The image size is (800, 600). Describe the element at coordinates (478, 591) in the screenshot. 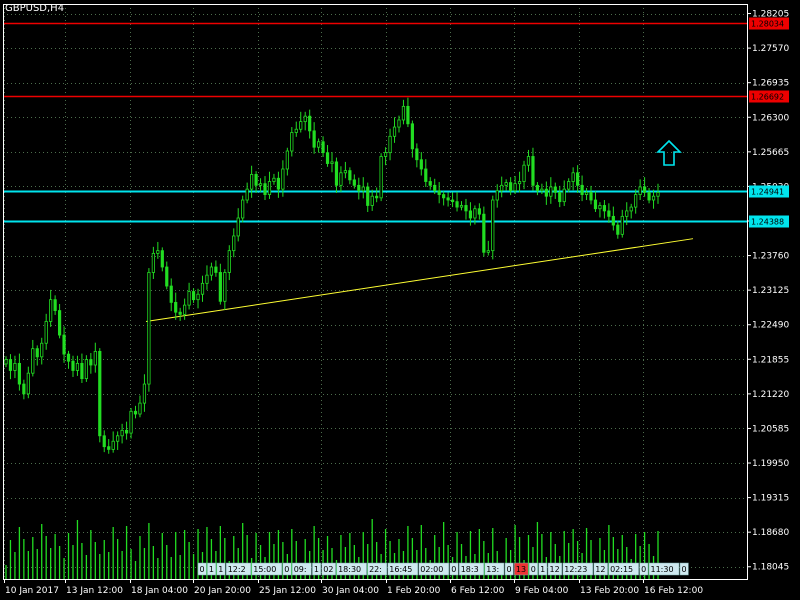

I see `time-tick-label: 6 Feb 12:00` at that location.